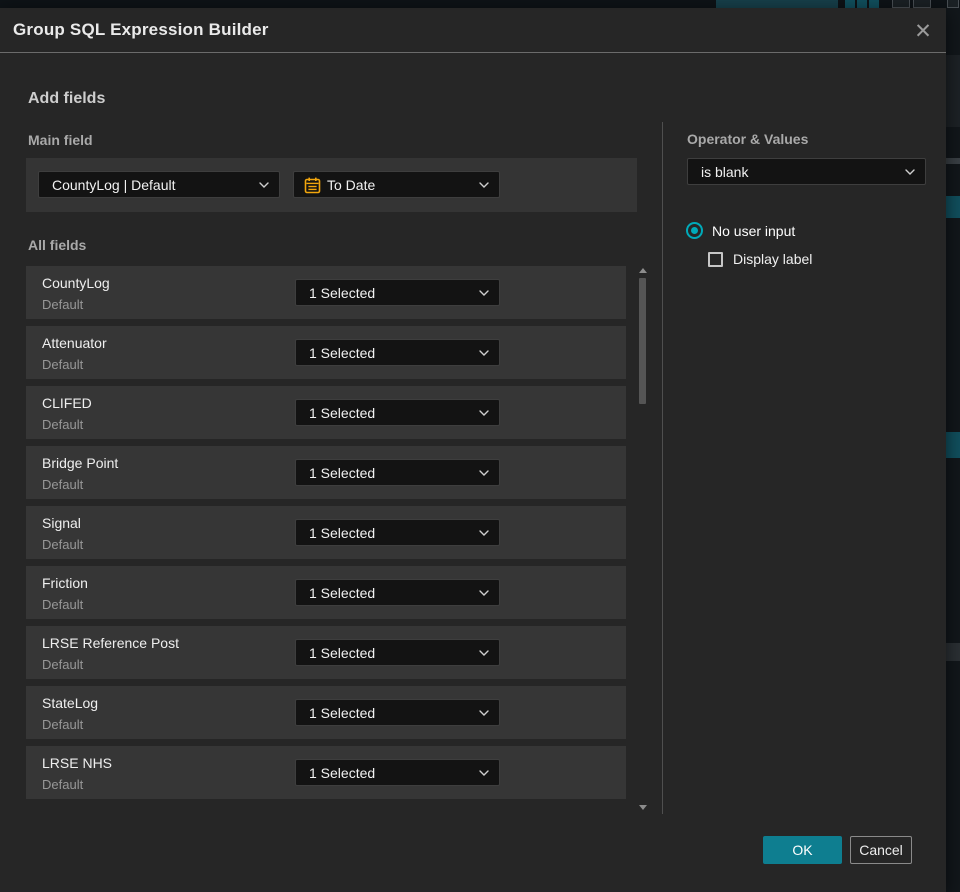 This screenshot has width=960, height=892. I want to click on field-name: Signal, so click(61, 523).